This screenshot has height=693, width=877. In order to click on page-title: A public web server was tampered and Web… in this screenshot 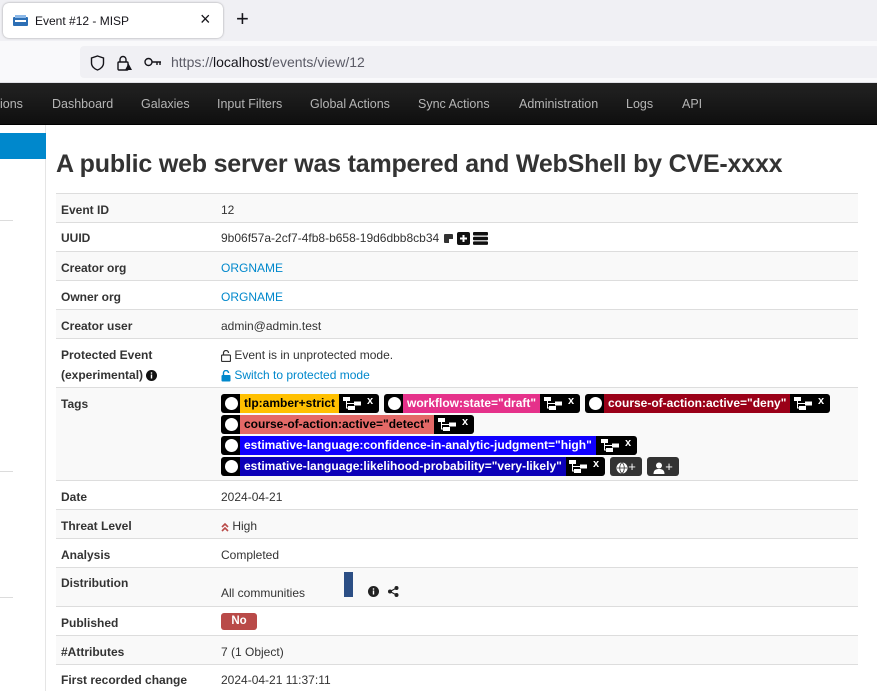, I will do `click(419, 164)`.